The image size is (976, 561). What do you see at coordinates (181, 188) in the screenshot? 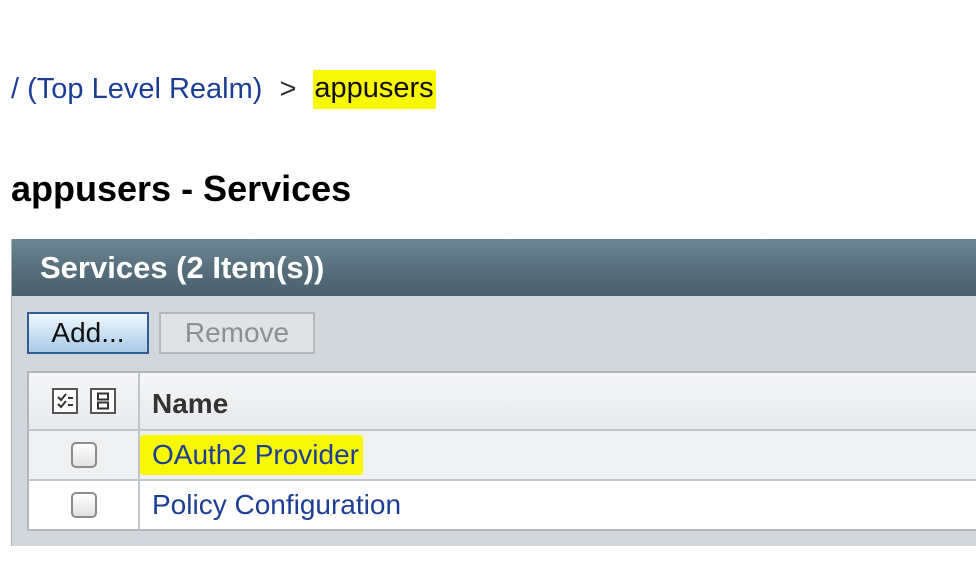
I see `page-title: appusers - Services` at bounding box center [181, 188].